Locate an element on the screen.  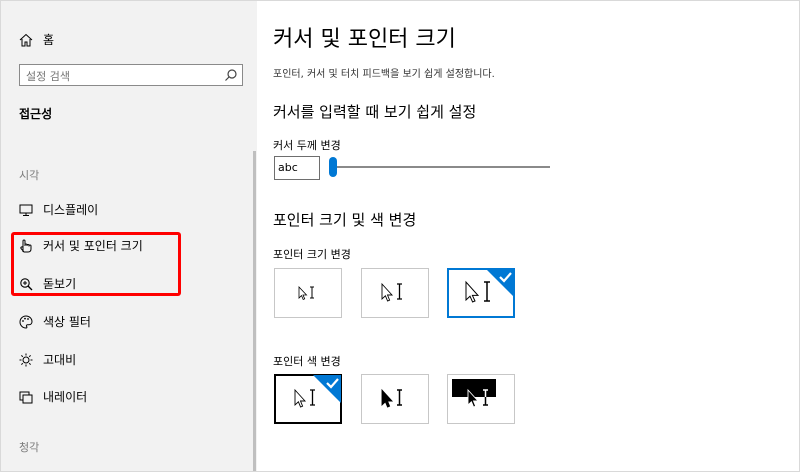
sidebar-item-high-contrast: 고대비 is located at coordinates (47, 359).